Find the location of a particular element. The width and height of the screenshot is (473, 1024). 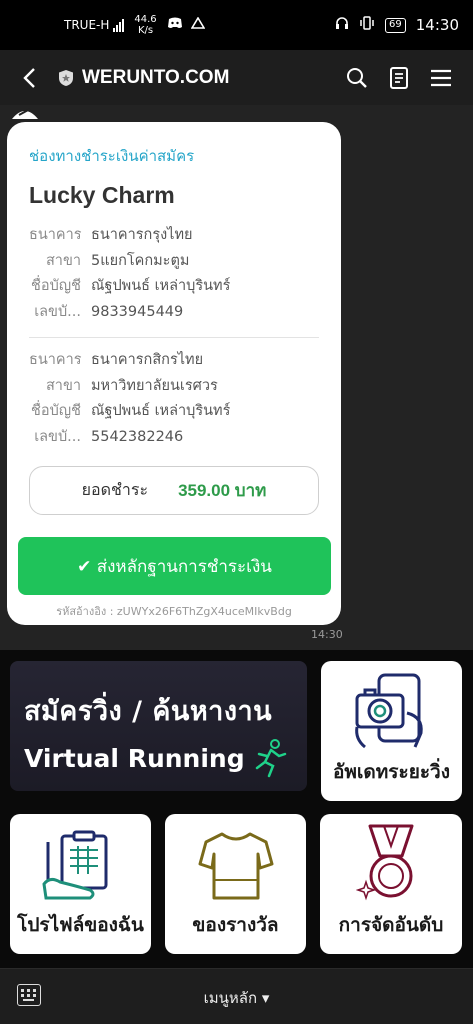

row-value: 9833945449 is located at coordinates (137, 313).